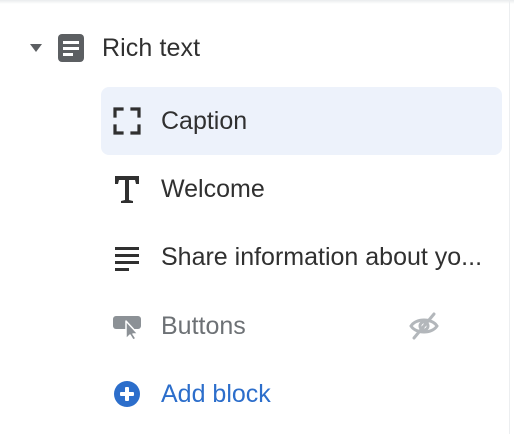  What do you see at coordinates (127, 121) in the screenshot?
I see `caption-icon` at bounding box center [127, 121].